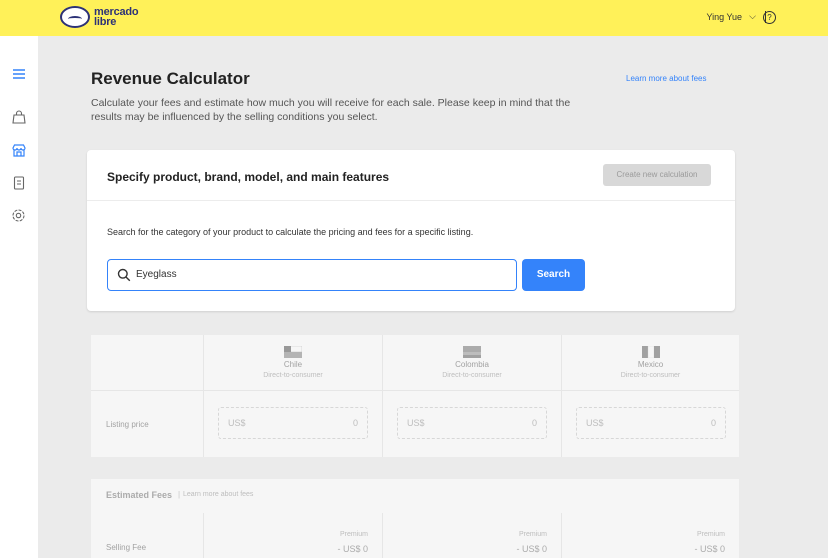  I want to click on search-button: Search, so click(553, 275).